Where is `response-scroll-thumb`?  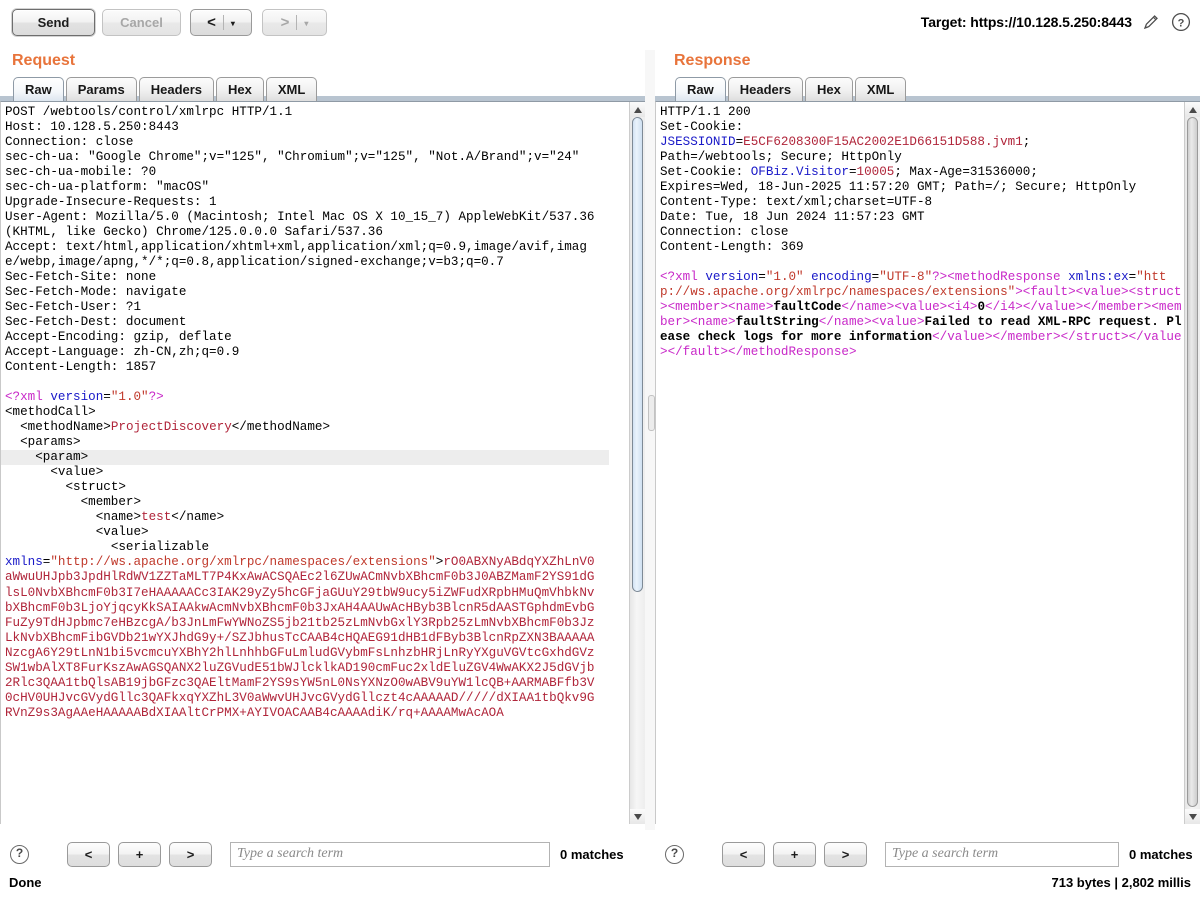
response-scroll-thumb is located at coordinates (1192, 462).